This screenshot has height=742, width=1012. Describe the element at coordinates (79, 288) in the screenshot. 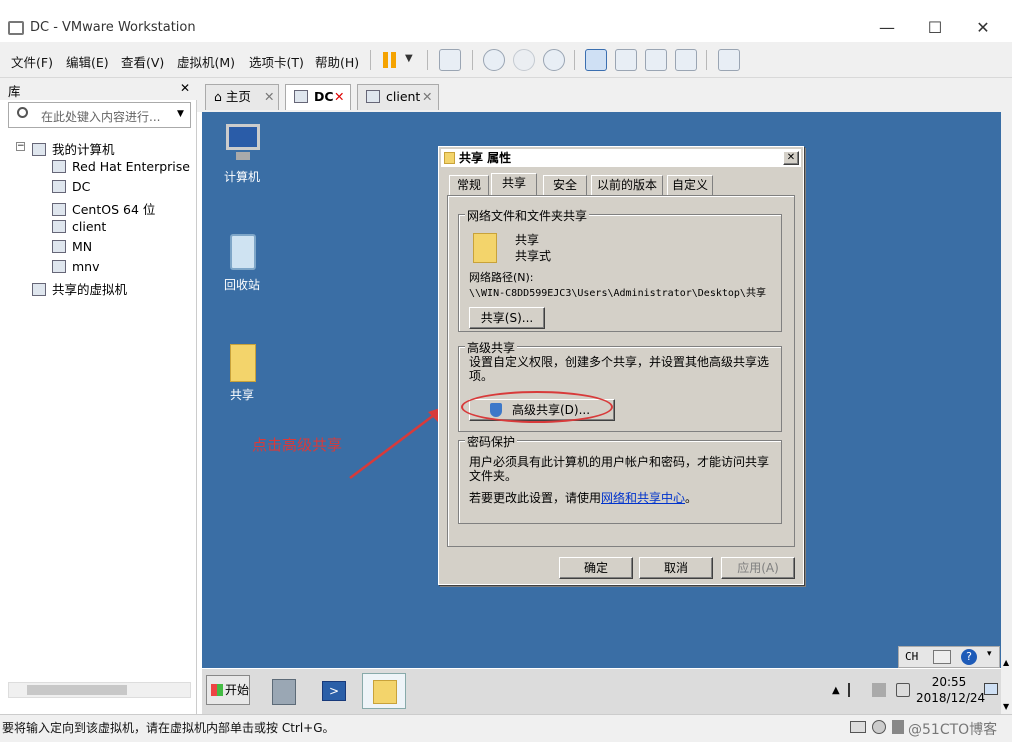

I see `tree-item-shared-vms: 共享的虚拟机` at that location.